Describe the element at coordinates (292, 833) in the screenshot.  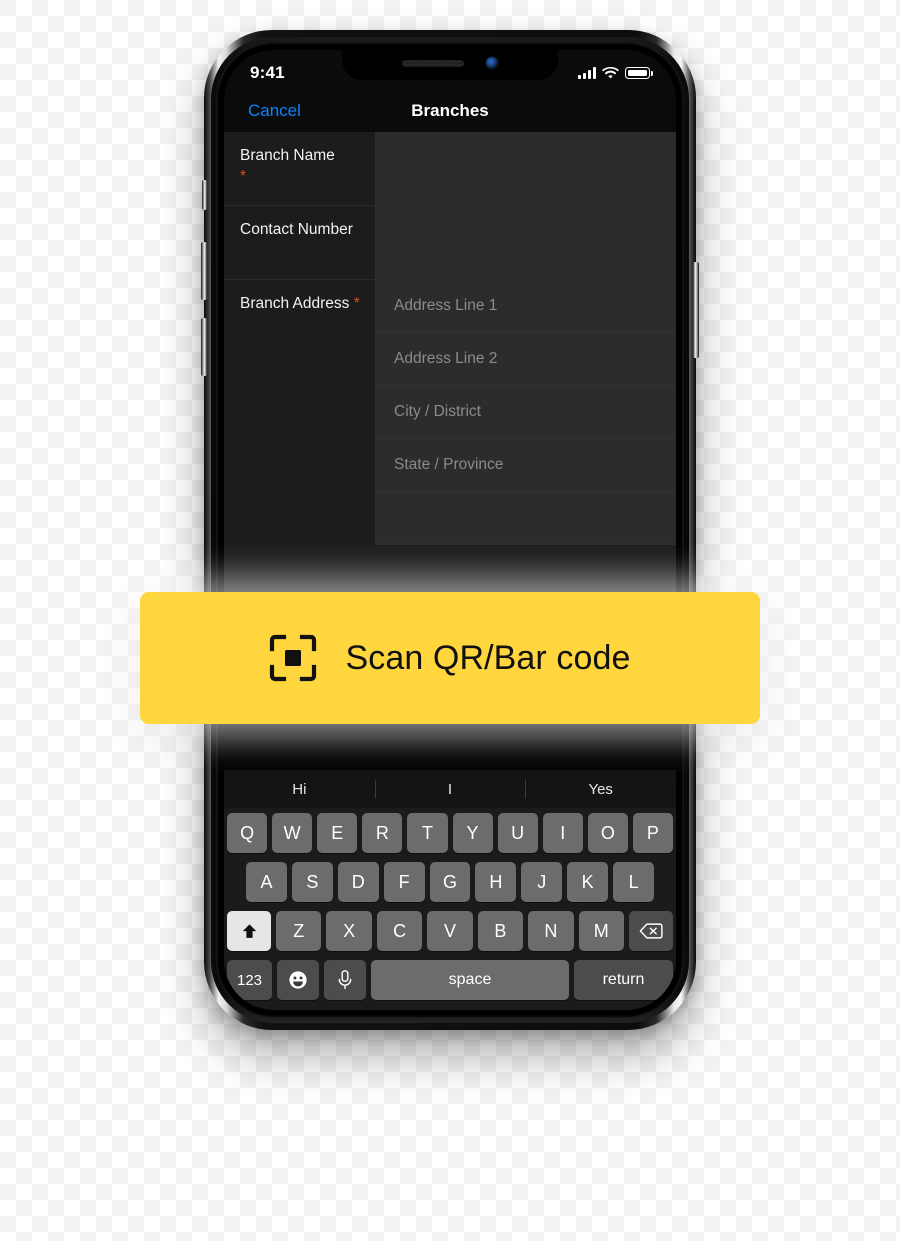
I see `key-w: W` at that location.